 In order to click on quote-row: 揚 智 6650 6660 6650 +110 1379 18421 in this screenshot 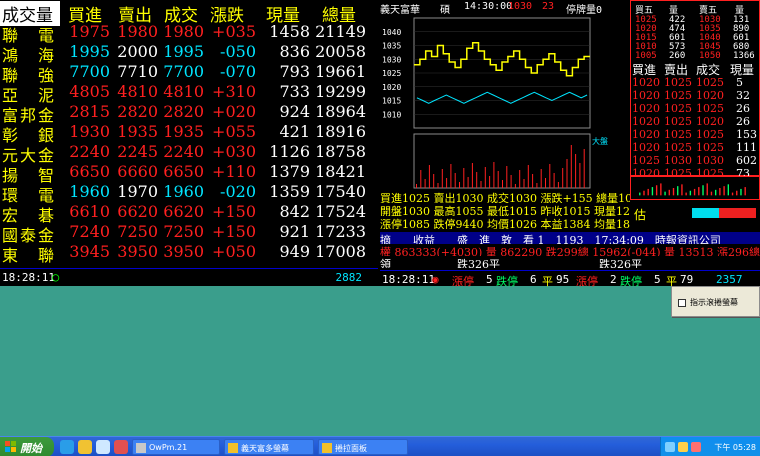, I will do `click(189, 173)`.